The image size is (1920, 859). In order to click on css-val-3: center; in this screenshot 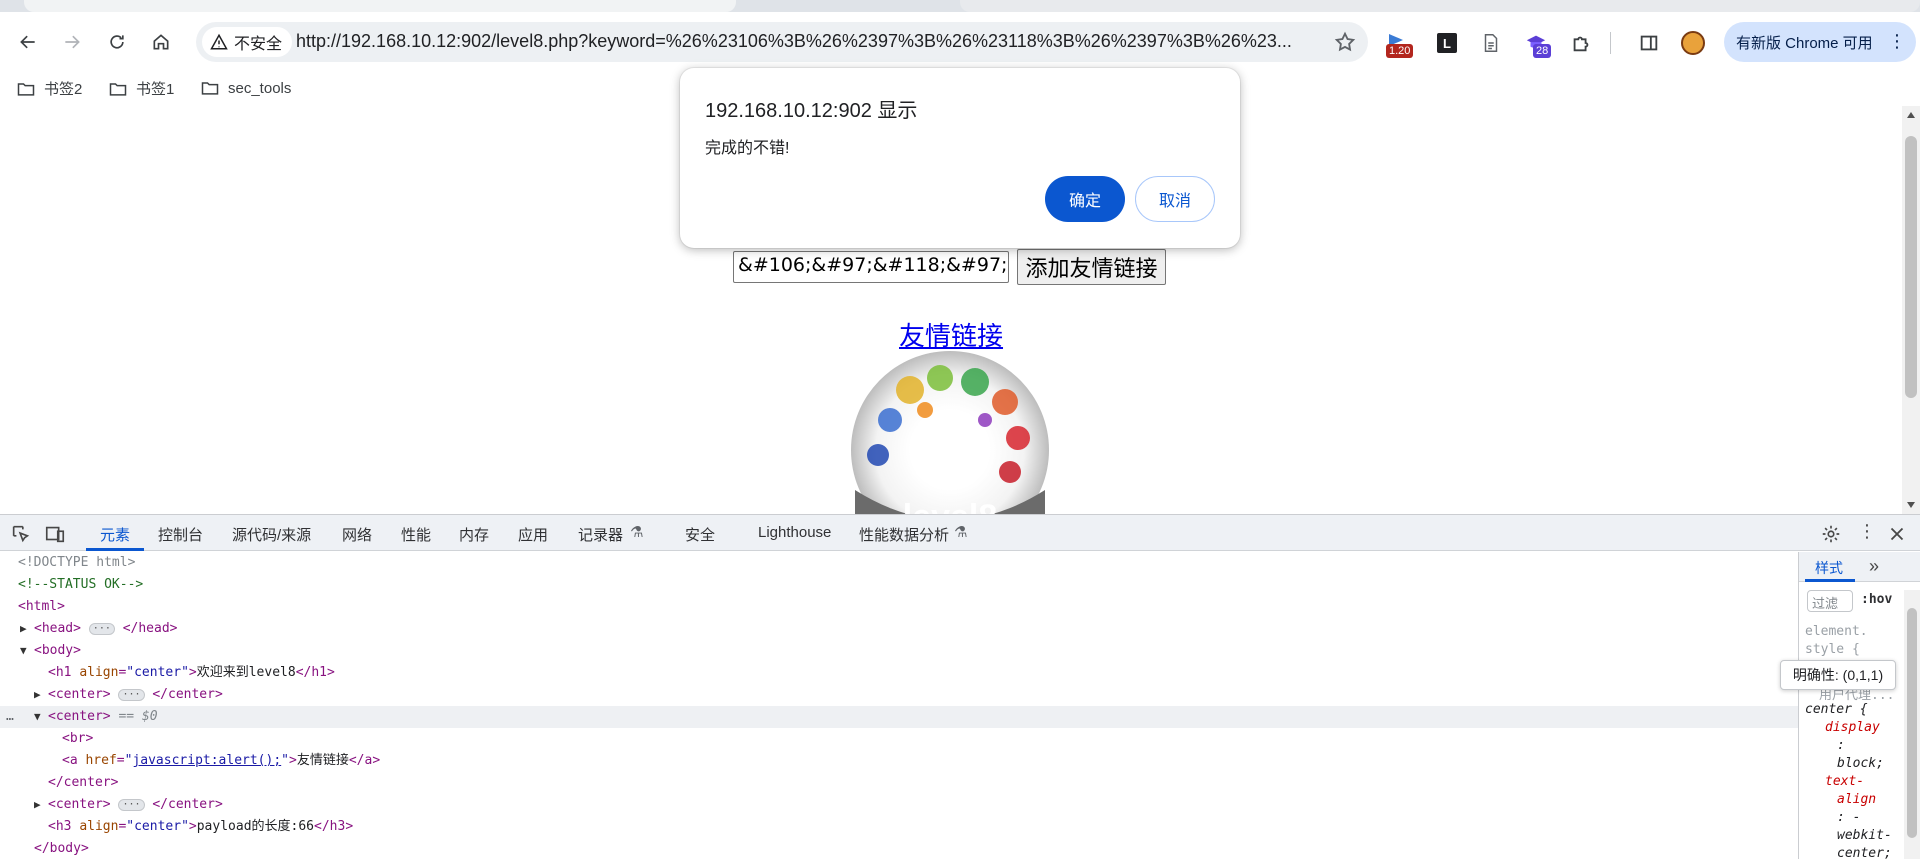, I will do `click(1864, 852)`.